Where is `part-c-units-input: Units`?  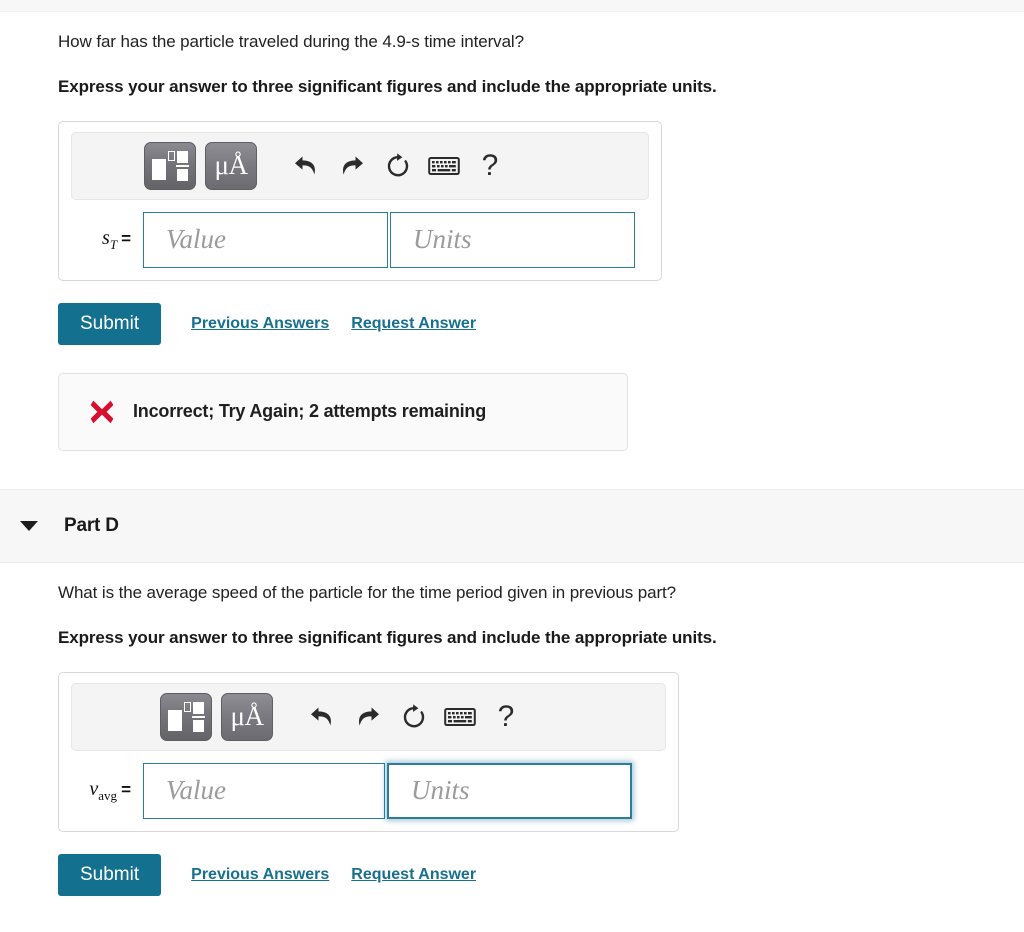 part-c-units-input: Units is located at coordinates (512, 239).